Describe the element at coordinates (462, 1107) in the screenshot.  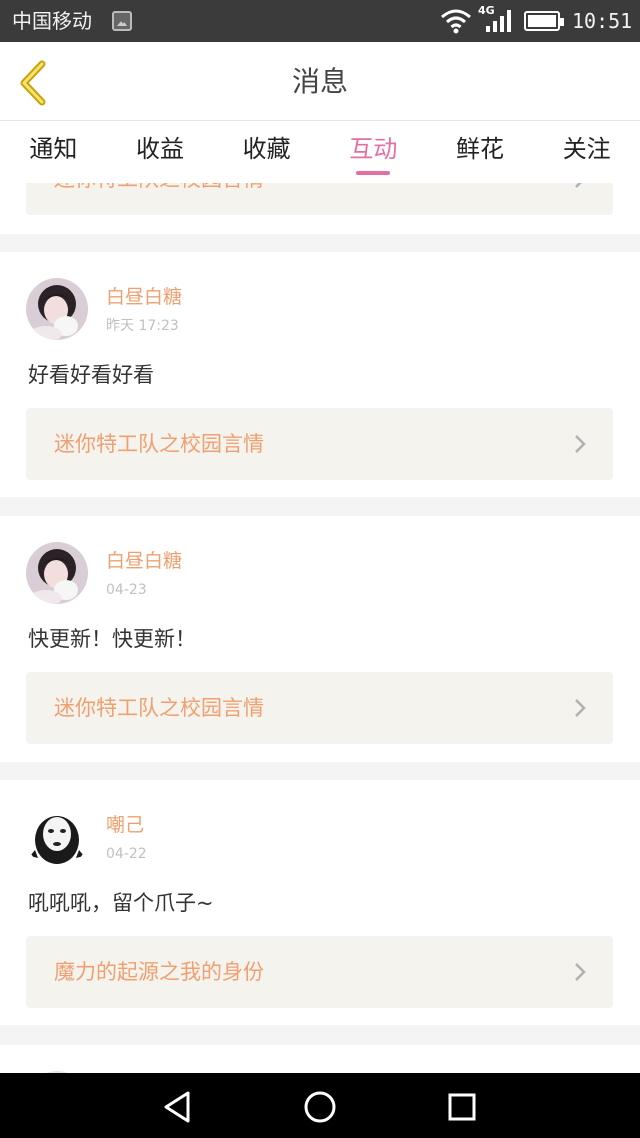
I see `recents-square-icon` at that location.